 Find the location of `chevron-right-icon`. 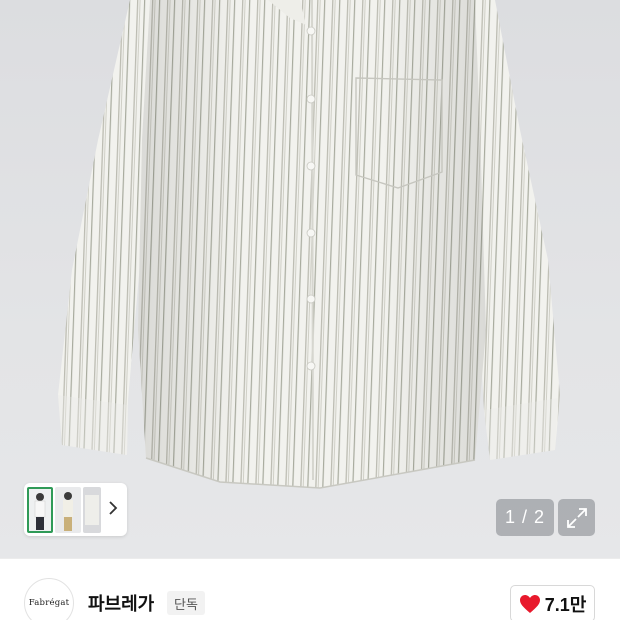

chevron-right-icon is located at coordinates (113, 509).